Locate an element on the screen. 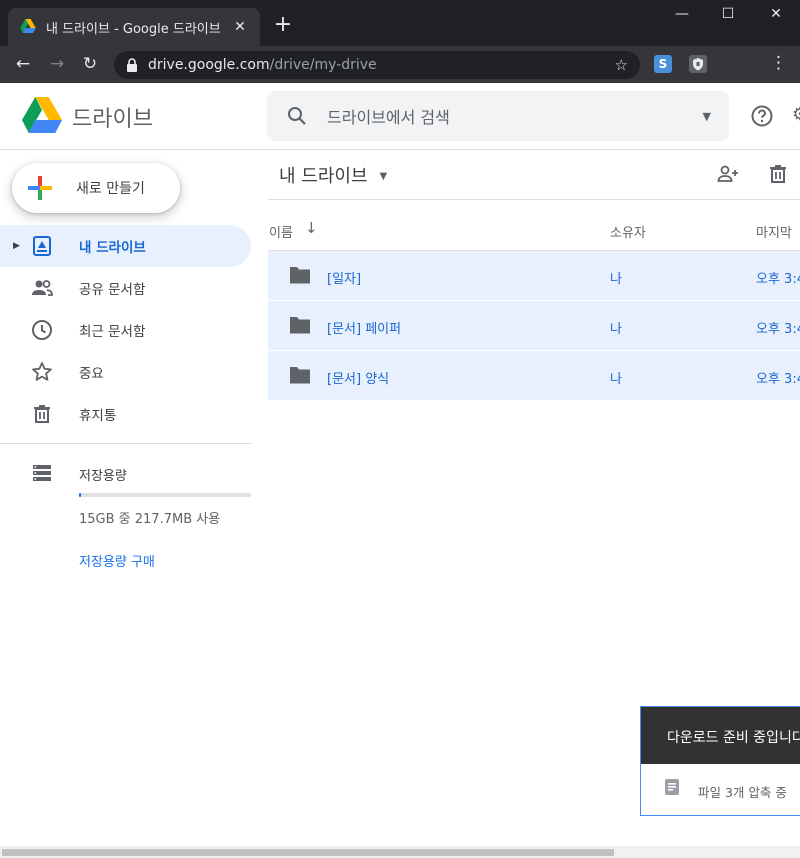 The width and height of the screenshot is (800, 858). buy-storage-link: 저장용량 구매 is located at coordinates (117, 560).